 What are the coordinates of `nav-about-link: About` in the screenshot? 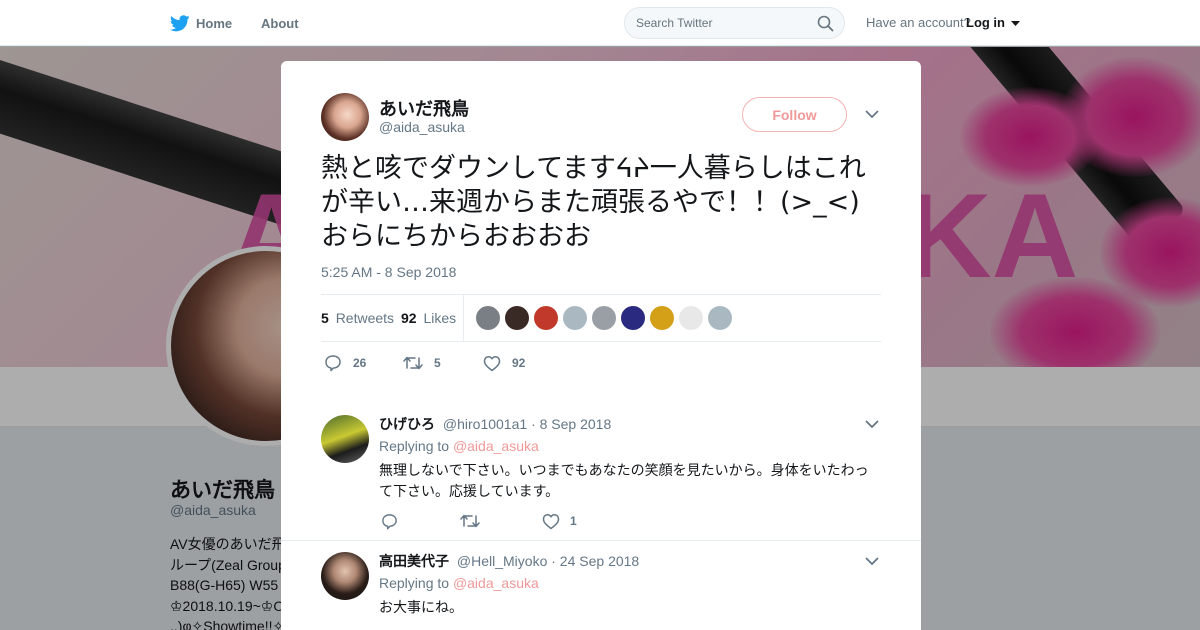 It's located at (280, 23).